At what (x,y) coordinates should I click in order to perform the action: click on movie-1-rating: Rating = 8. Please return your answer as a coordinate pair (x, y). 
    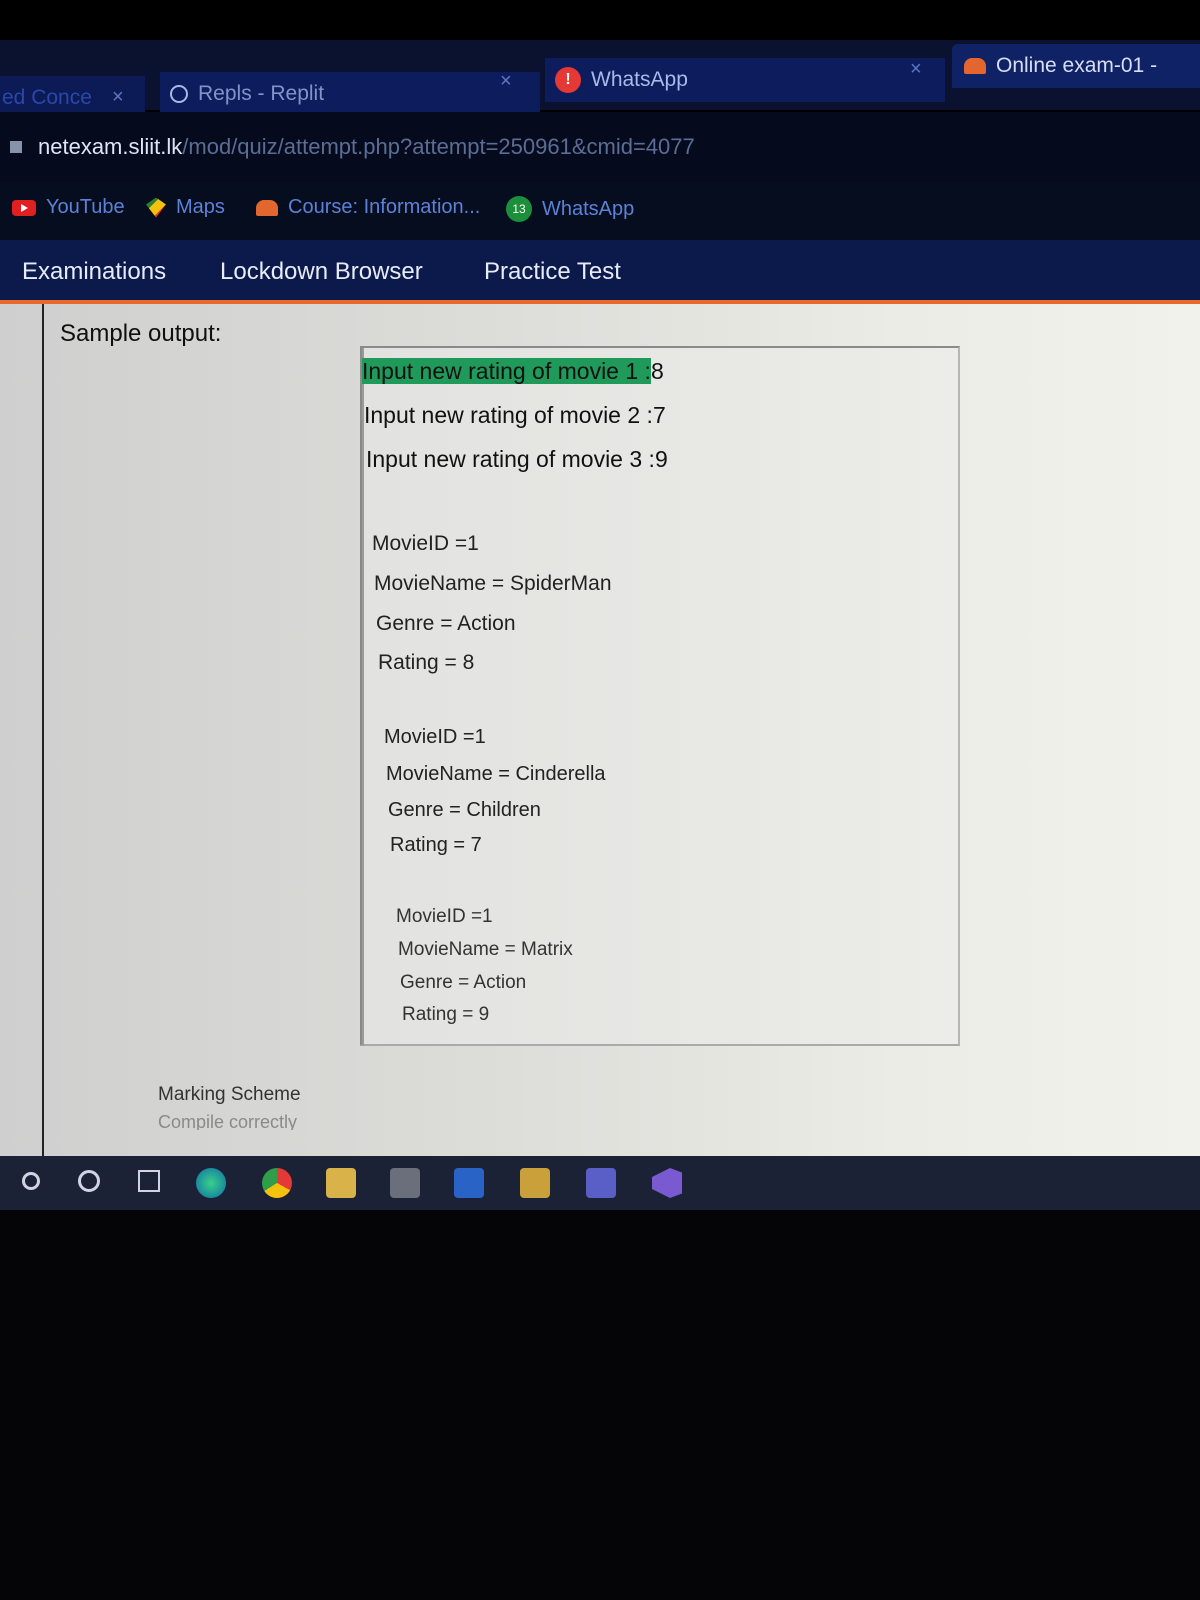
    Looking at the image, I should click on (426, 662).